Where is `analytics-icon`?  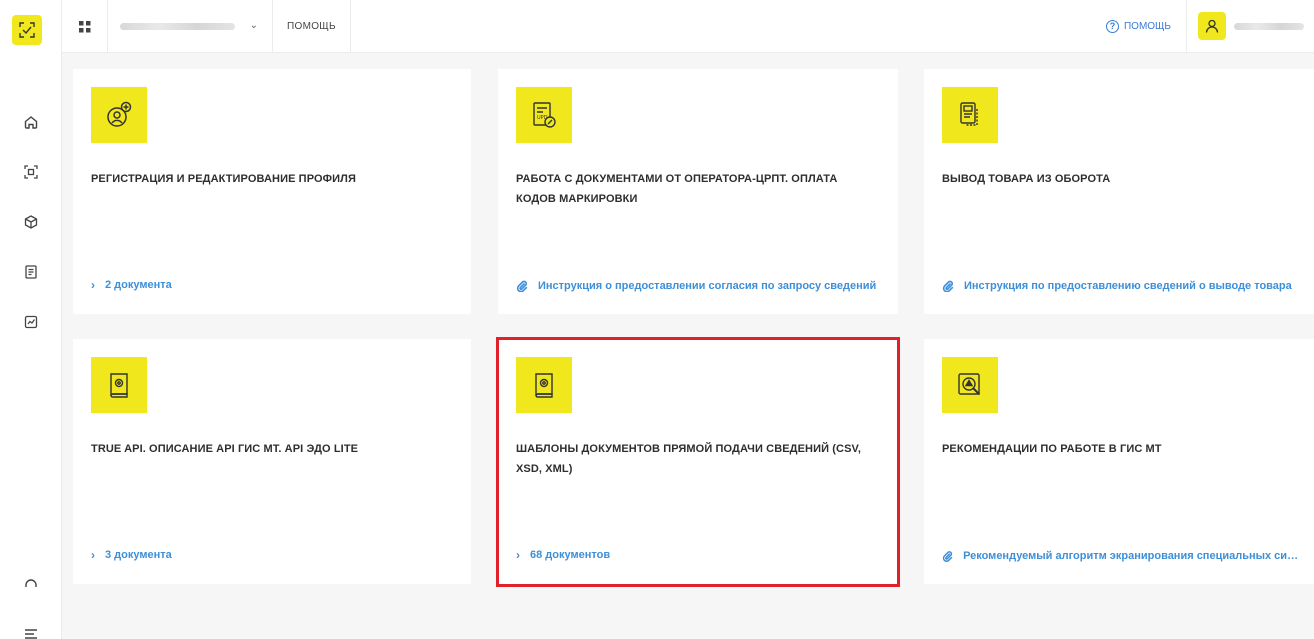
analytics-icon is located at coordinates (31, 322).